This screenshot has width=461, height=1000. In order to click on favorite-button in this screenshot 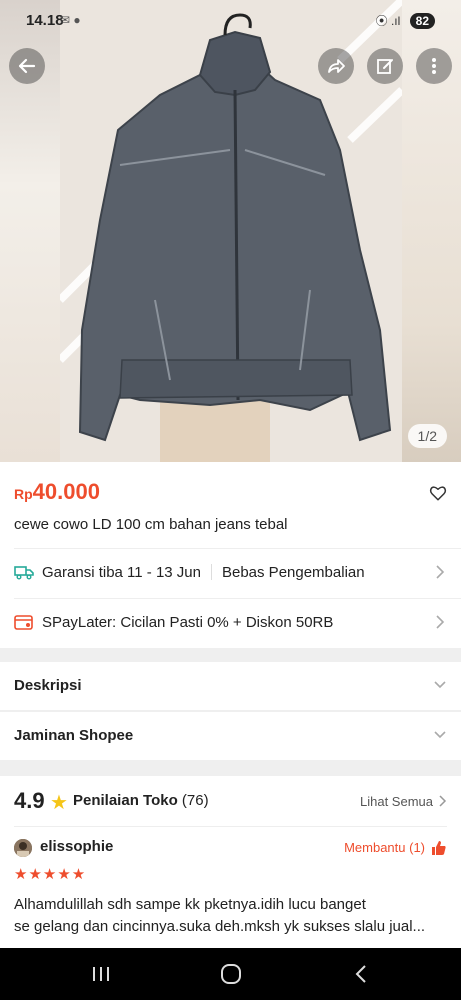, I will do `click(438, 495)`.